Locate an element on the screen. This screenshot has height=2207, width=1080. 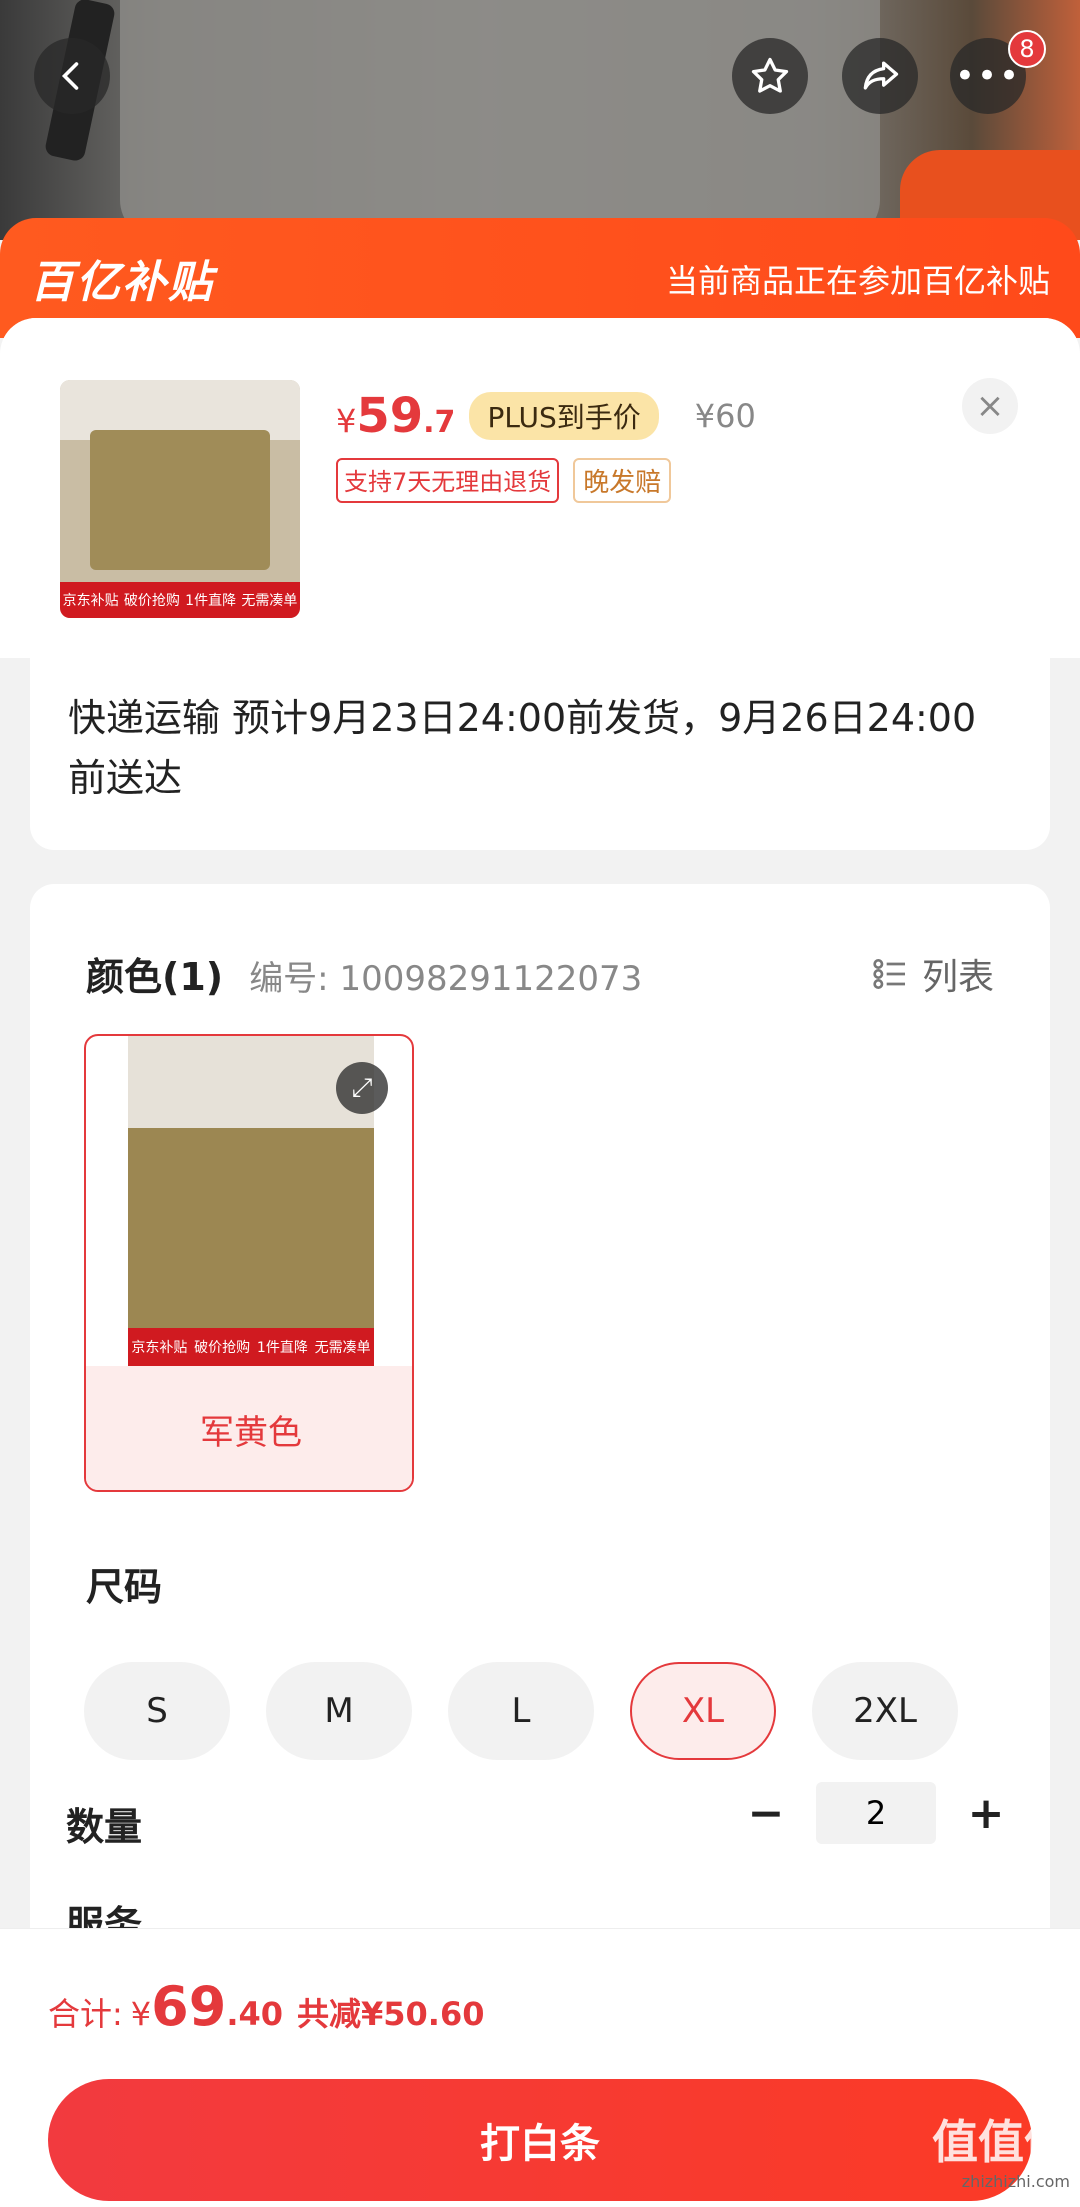
increase-button: + is located at coordinates (986, 1813).